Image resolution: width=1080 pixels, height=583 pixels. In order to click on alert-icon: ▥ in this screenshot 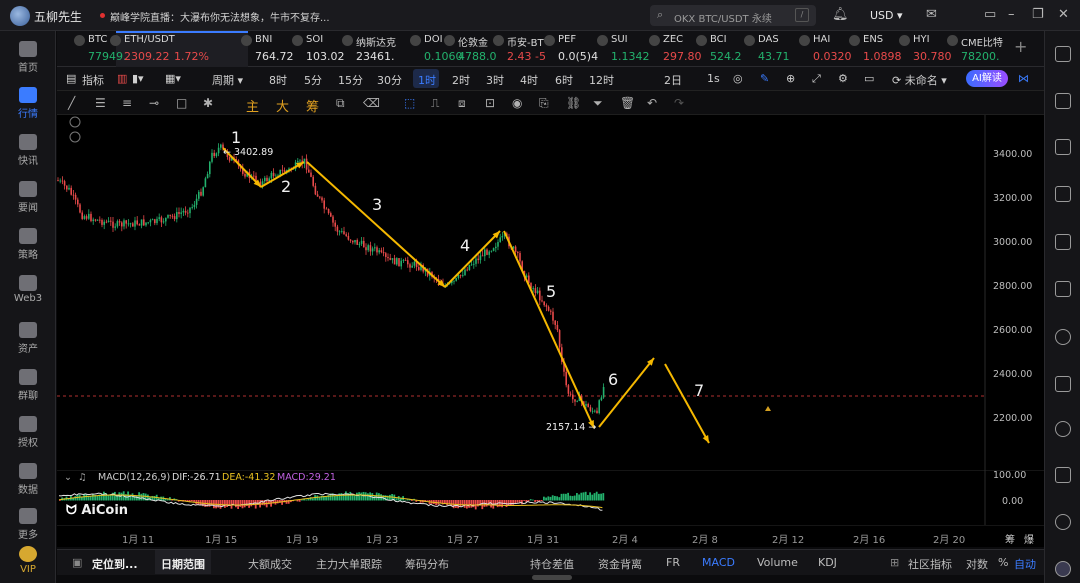, I will do `click(122, 78)`.